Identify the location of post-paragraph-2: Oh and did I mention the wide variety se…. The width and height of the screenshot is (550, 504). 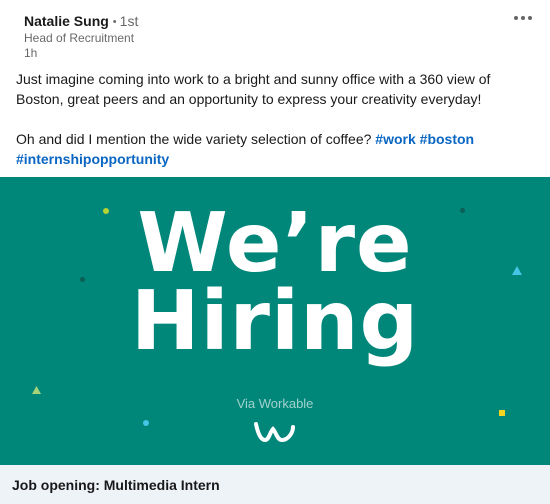
(276, 149).